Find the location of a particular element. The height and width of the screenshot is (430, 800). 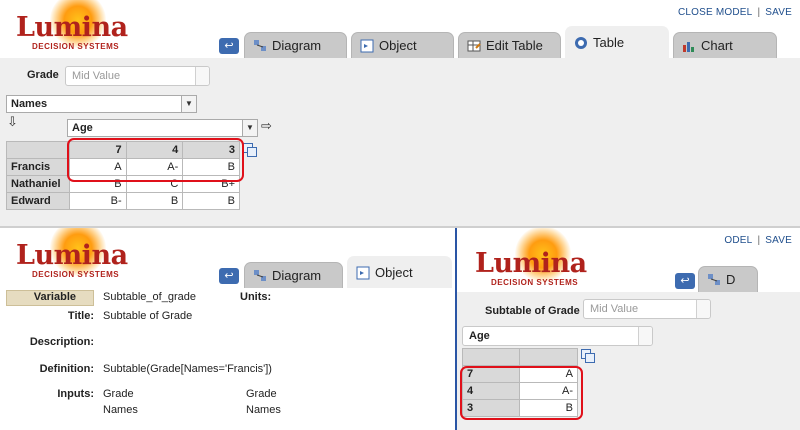

units-label: Units: is located at coordinates (256, 297).